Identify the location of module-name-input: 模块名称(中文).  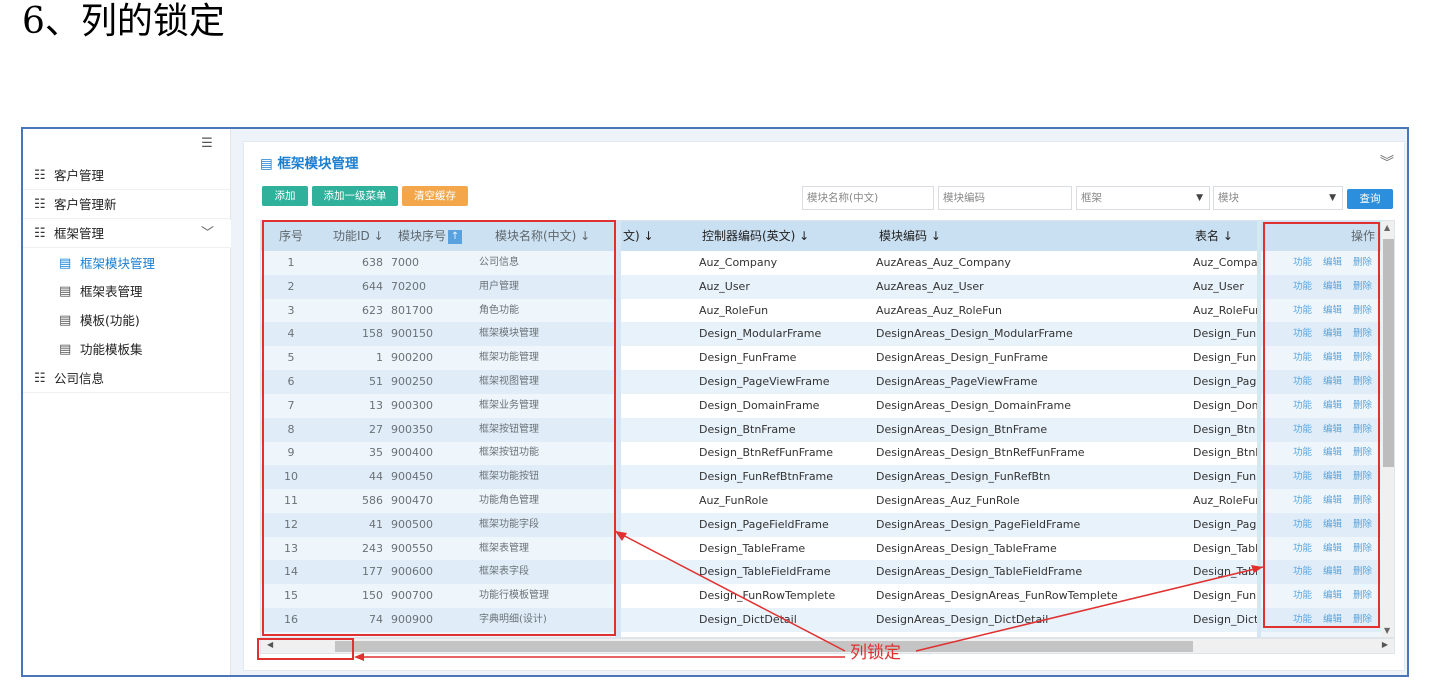
(868, 198).